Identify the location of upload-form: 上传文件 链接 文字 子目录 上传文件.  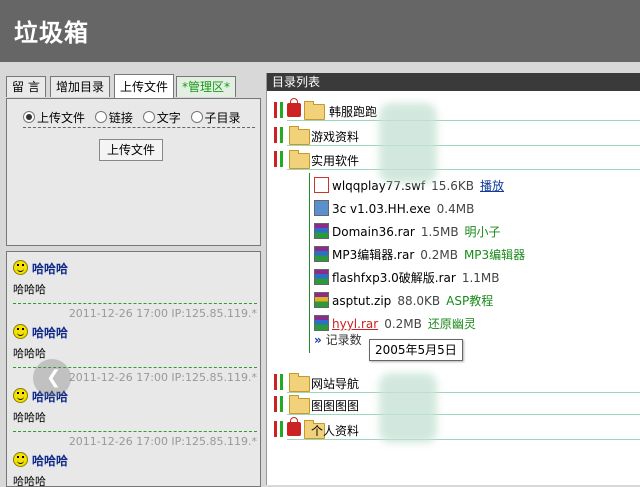
(133, 172).